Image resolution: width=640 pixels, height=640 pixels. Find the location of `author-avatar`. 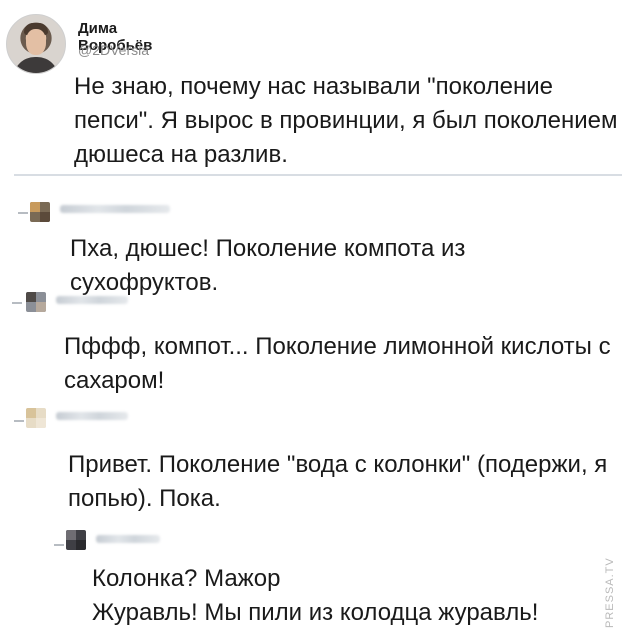

author-avatar is located at coordinates (36, 44).